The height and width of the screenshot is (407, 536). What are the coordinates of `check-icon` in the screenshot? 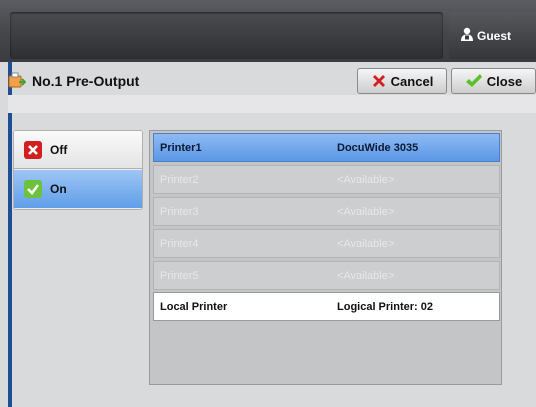 It's located at (474, 81).